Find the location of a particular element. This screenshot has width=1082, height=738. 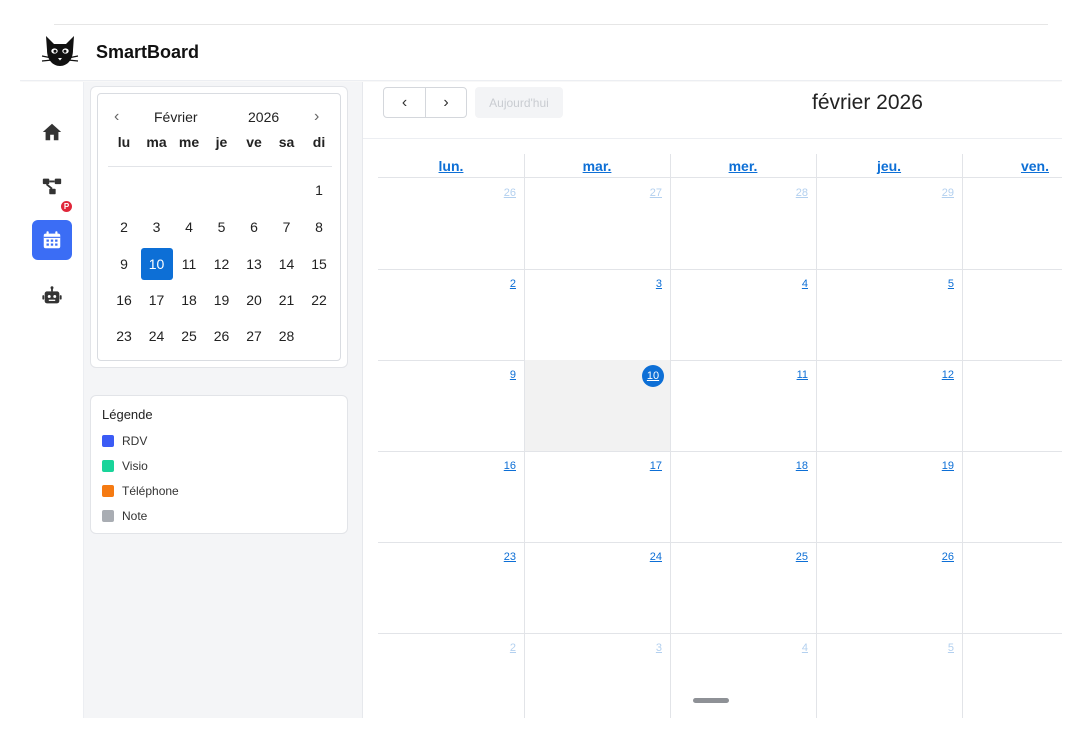

day-cell: 9 is located at coordinates (451, 405).